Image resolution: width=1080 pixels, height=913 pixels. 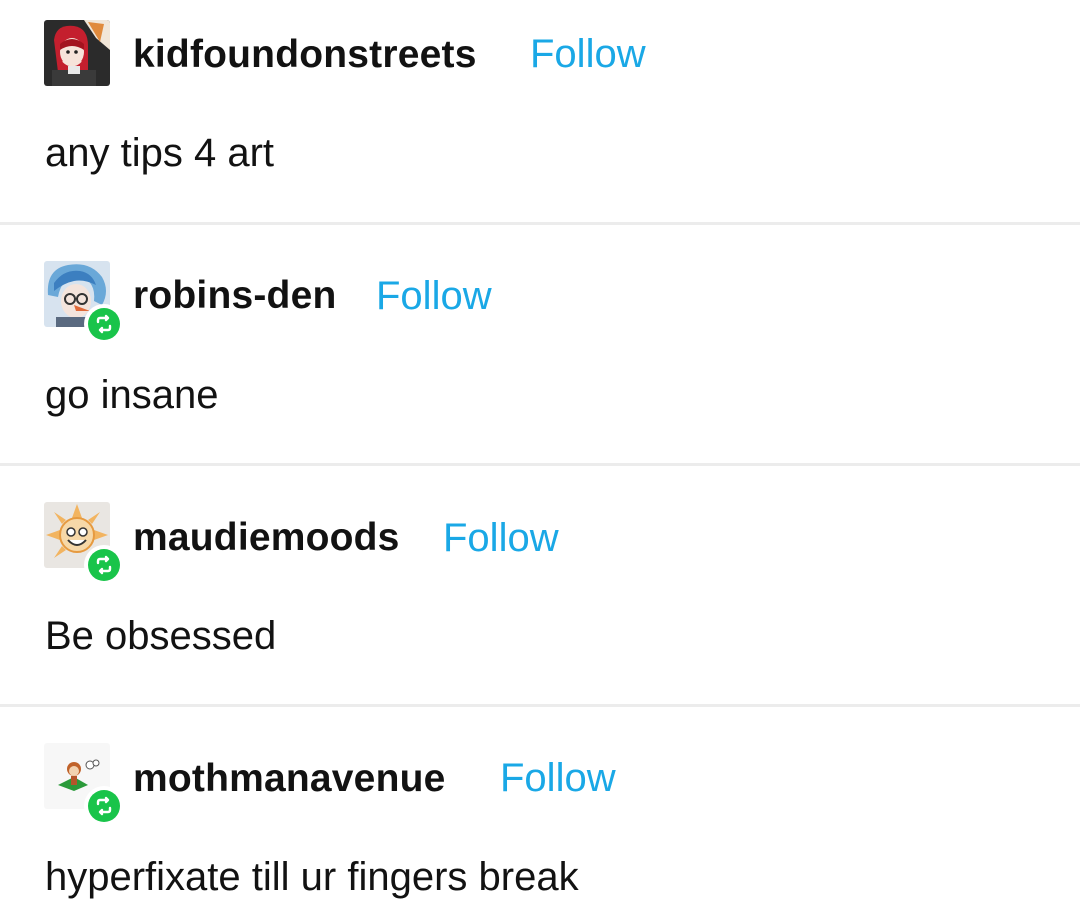 What do you see at coordinates (132, 395) in the screenshot?
I see `post-text: go insane` at bounding box center [132, 395].